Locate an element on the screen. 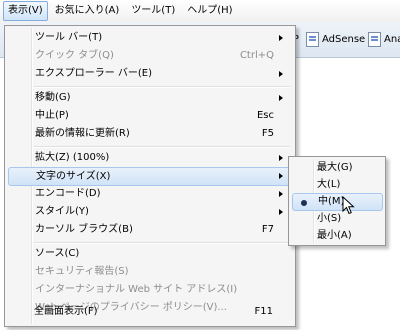 Image resolution: width=400 pixels, height=330 pixels. menu-item-label: 移動(G) is located at coordinates (53, 97).